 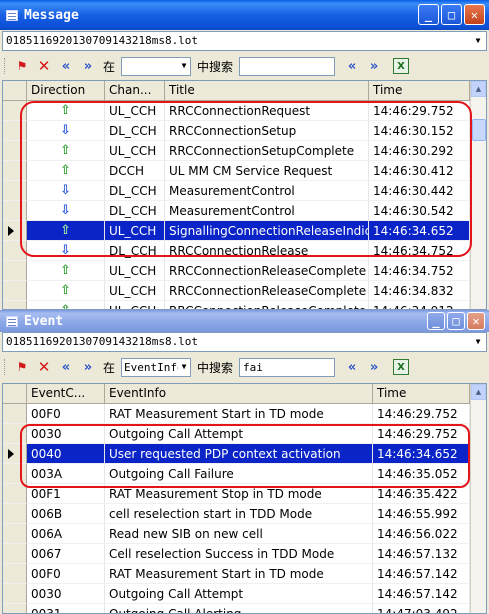 What do you see at coordinates (267, 291) in the screenshot?
I see `title-cell: RRCConnectionReleaseComplete` at bounding box center [267, 291].